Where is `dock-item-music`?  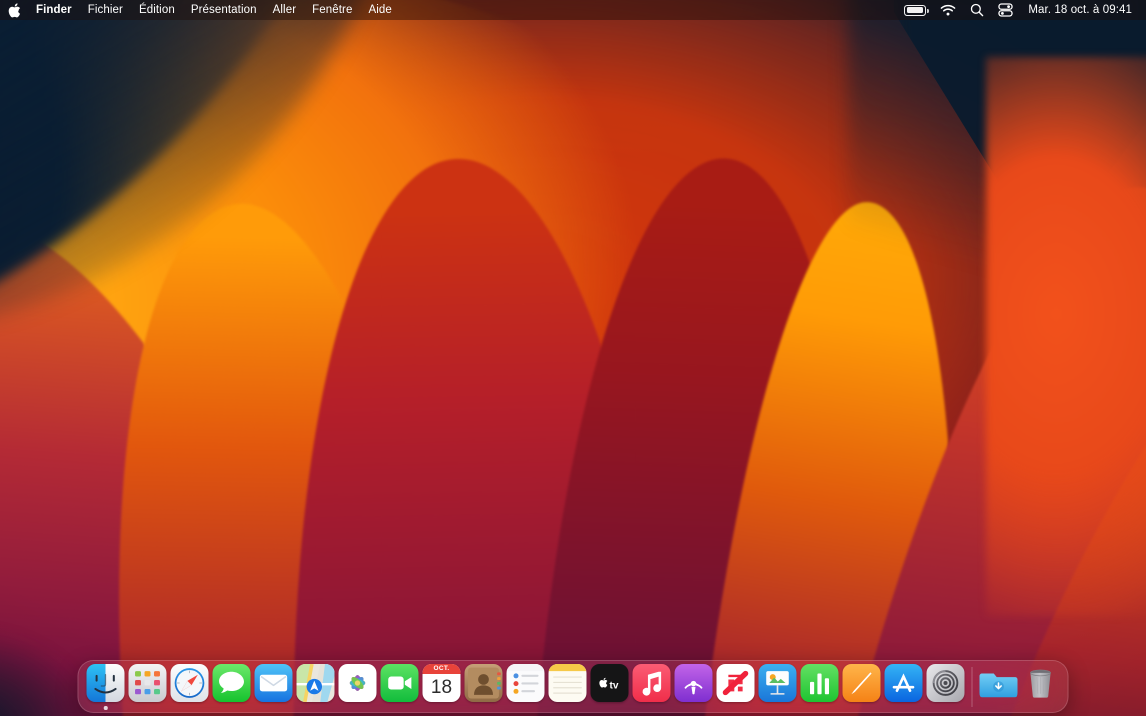
dock-item-music is located at coordinates (652, 687).